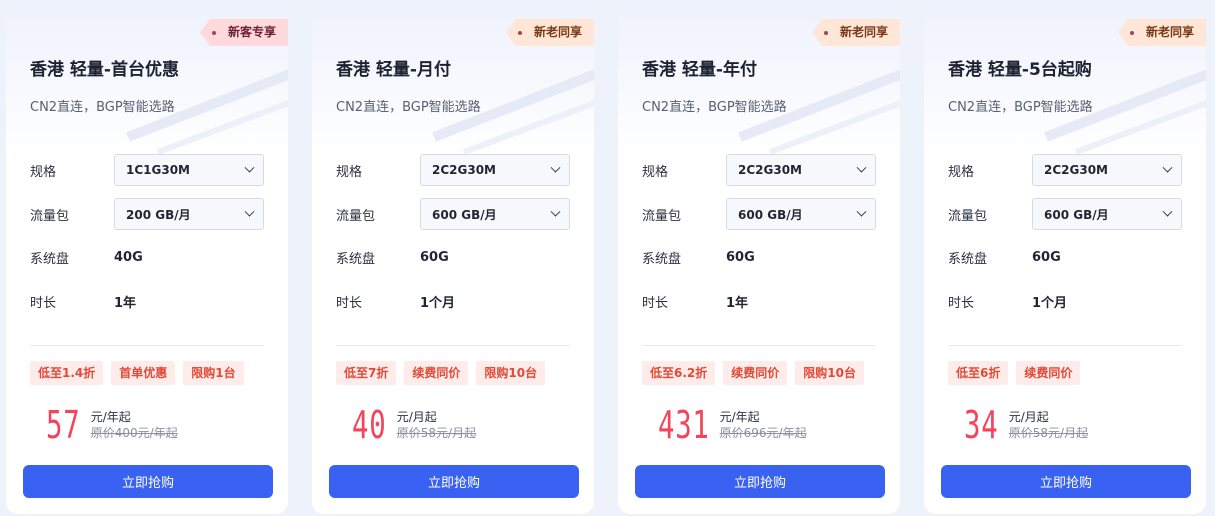 Image resolution: width=1215 pixels, height=516 pixels. I want to click on promo-badge: 首单优惠, so click(143, 373).